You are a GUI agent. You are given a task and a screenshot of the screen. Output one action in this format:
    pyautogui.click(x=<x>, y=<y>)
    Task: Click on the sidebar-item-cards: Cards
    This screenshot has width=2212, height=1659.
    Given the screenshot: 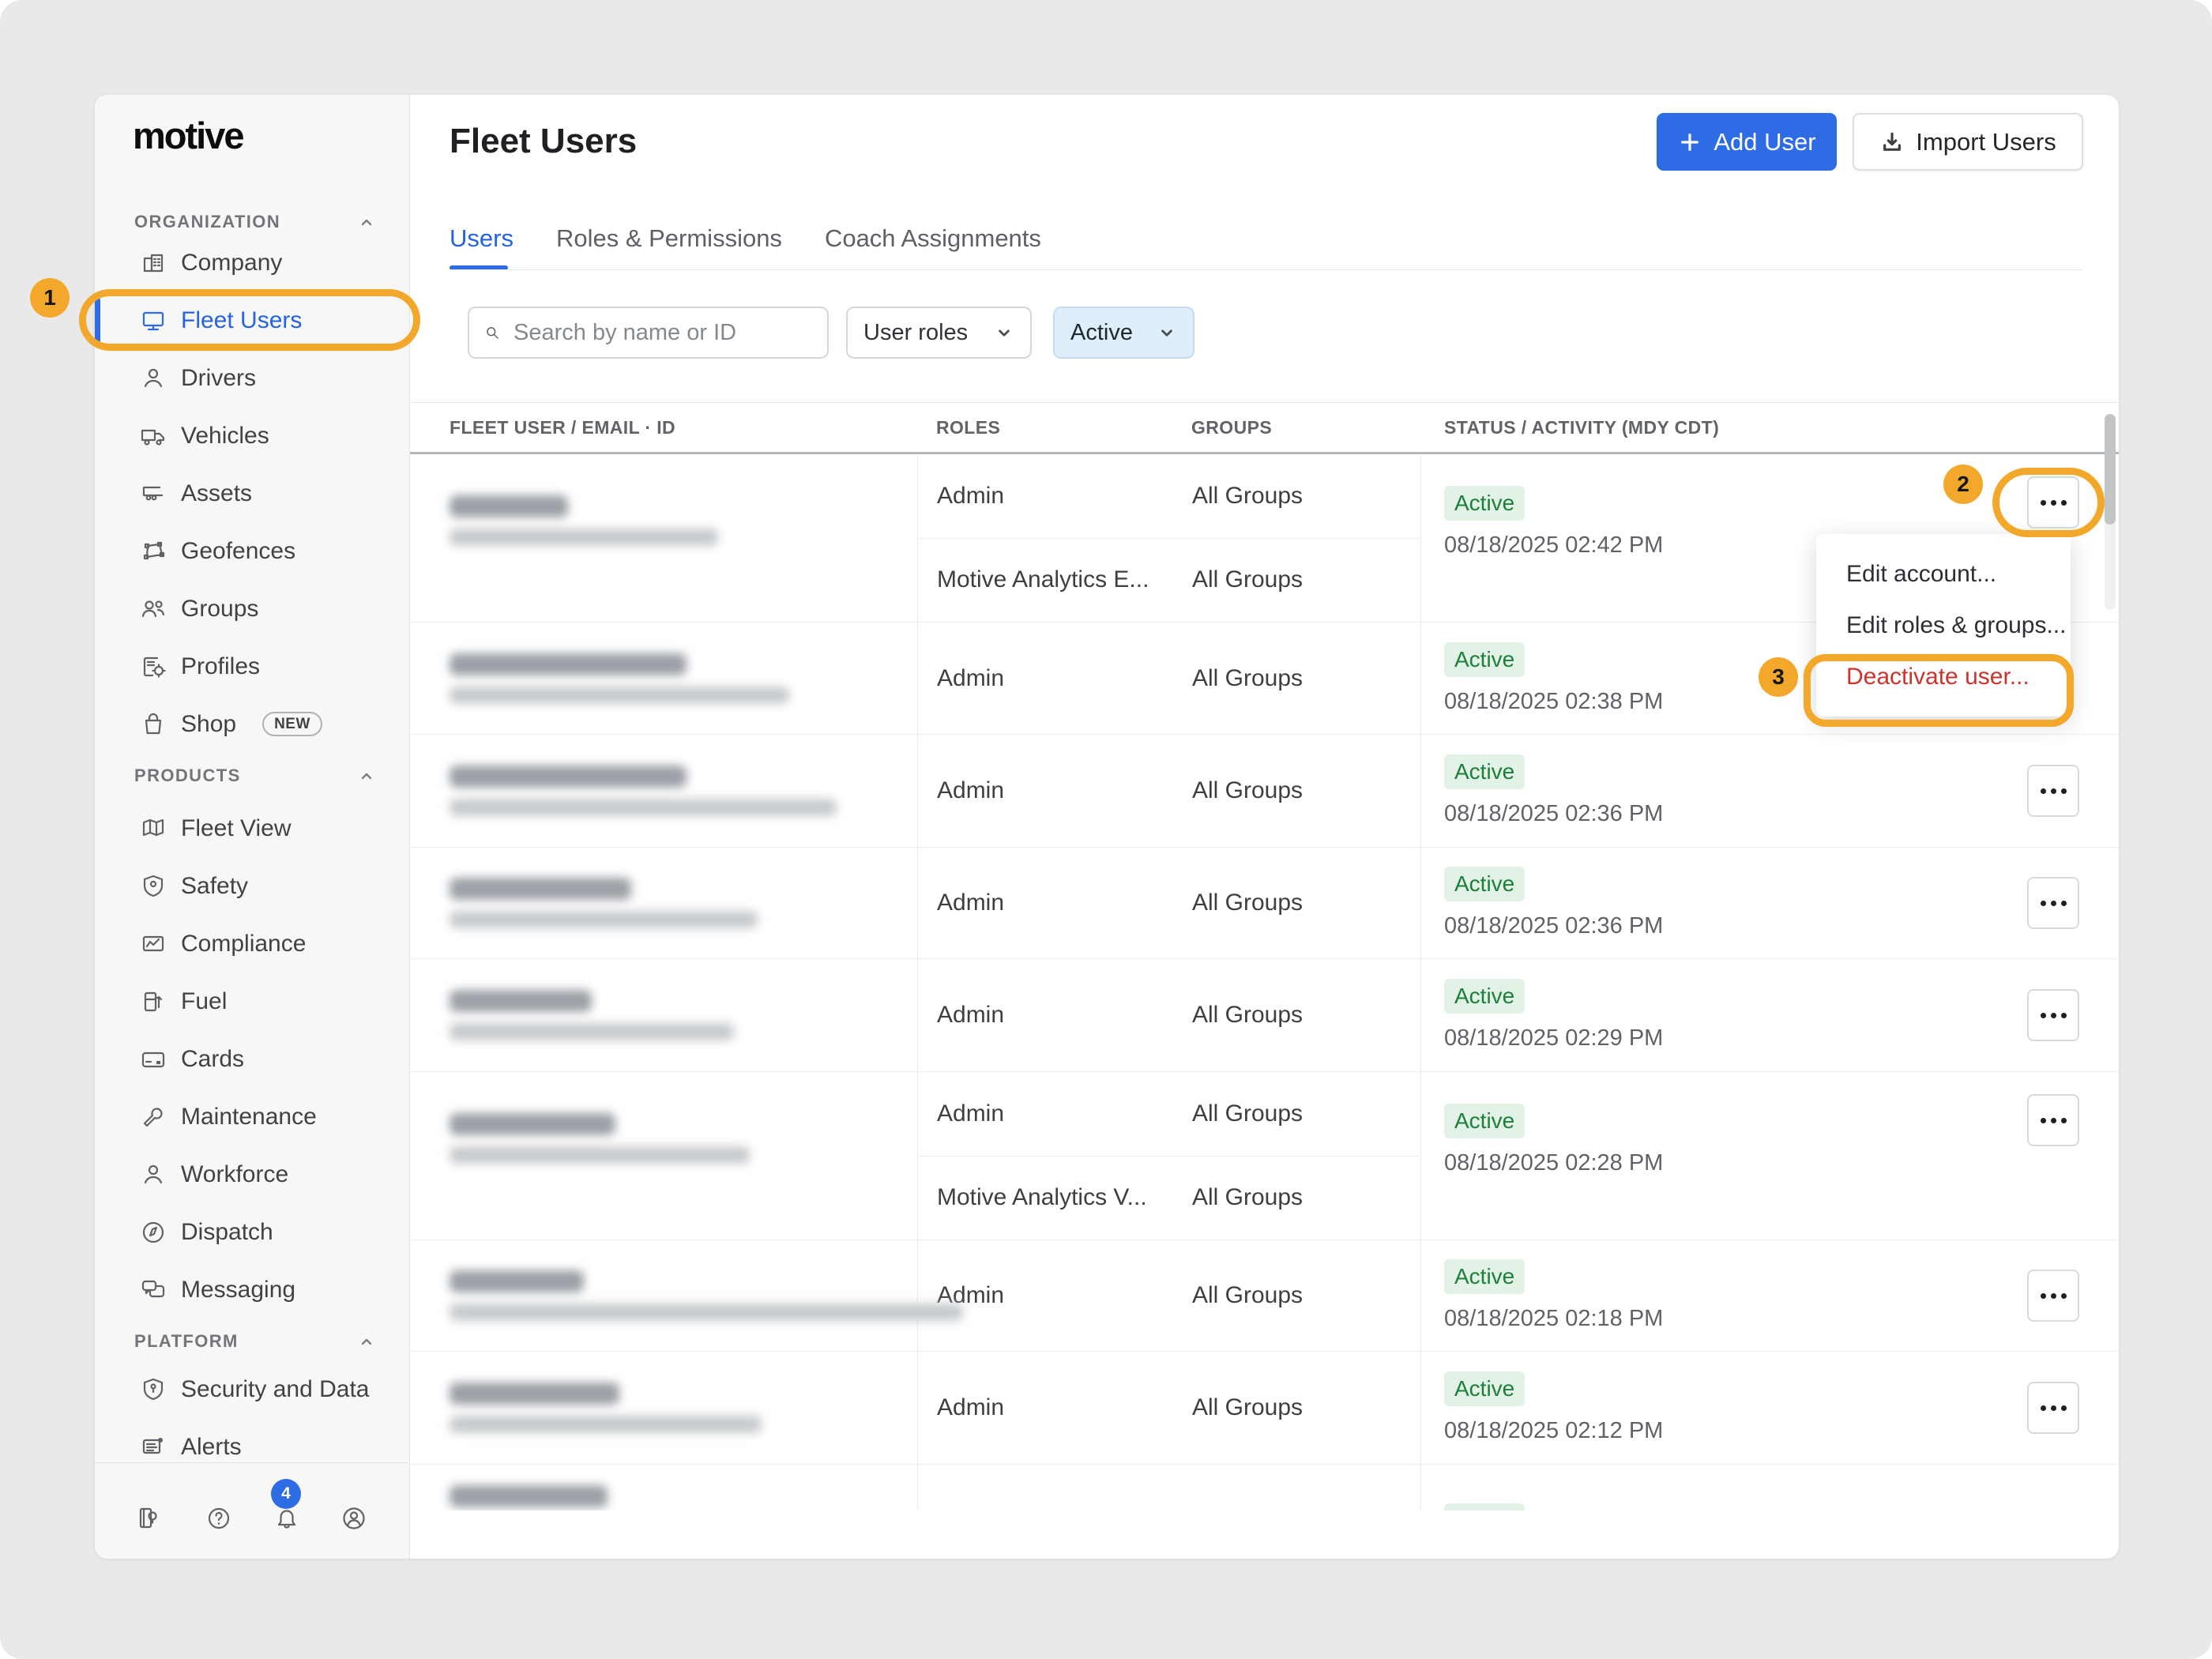 What is the action you would take?
    pyautogui.click(x=252, y=1059)
    